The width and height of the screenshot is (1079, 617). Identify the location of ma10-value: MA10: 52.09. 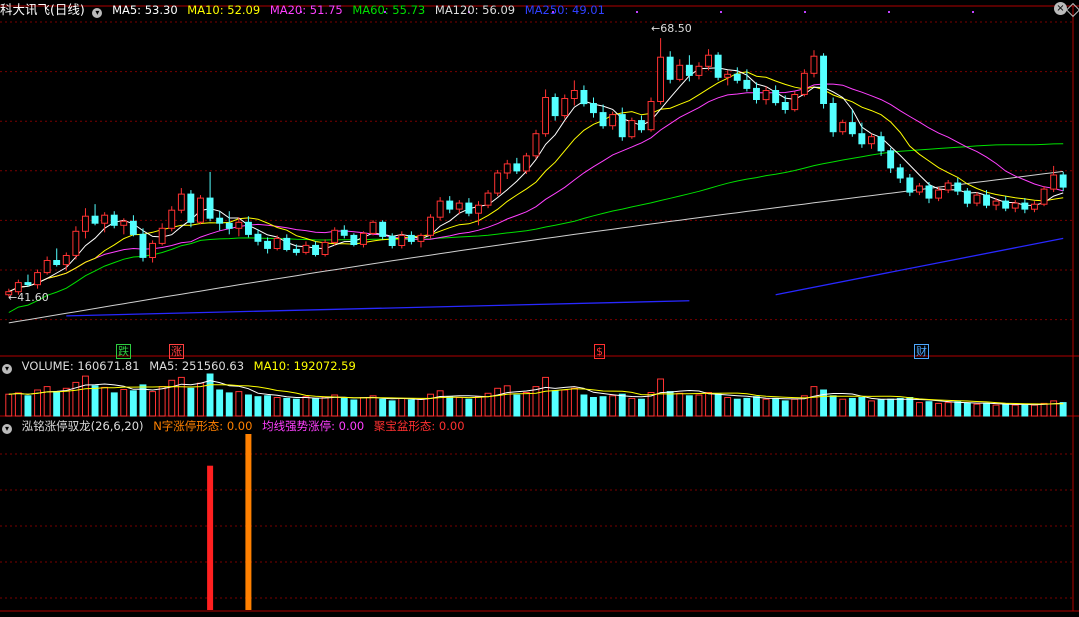
(224, 10).